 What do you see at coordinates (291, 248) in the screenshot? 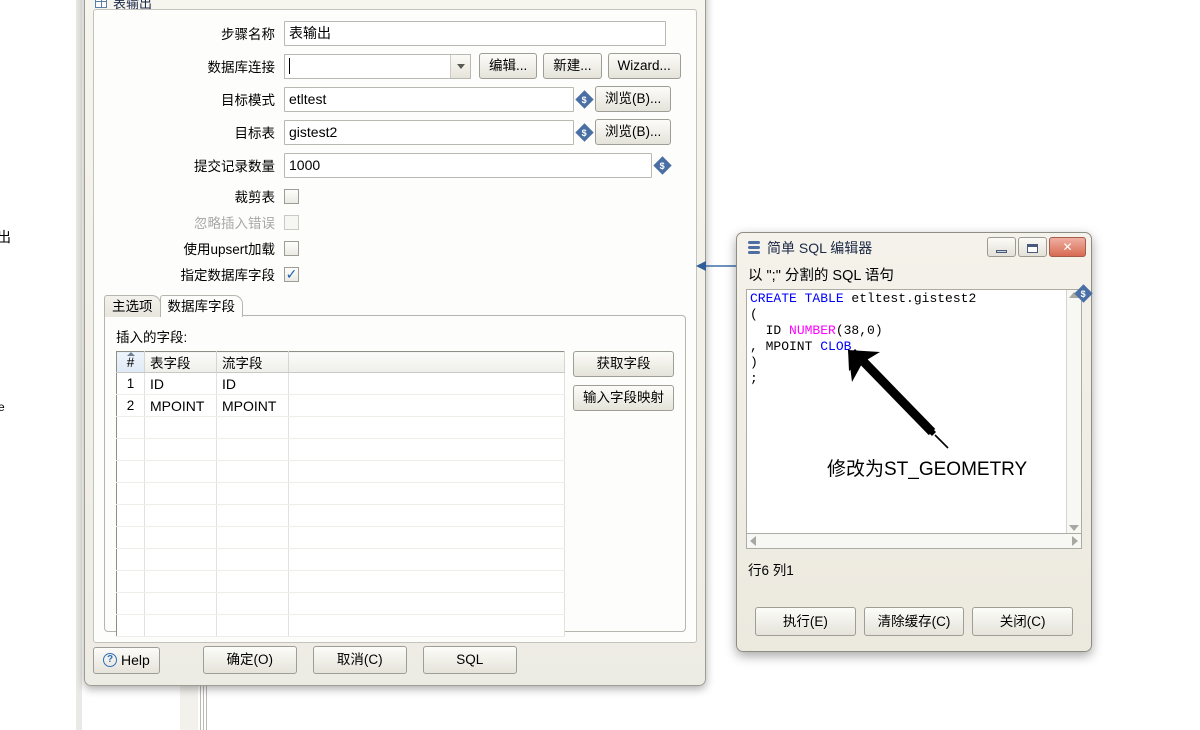
I see `use-upsert-checkbox` at bounding box center [291, 248].